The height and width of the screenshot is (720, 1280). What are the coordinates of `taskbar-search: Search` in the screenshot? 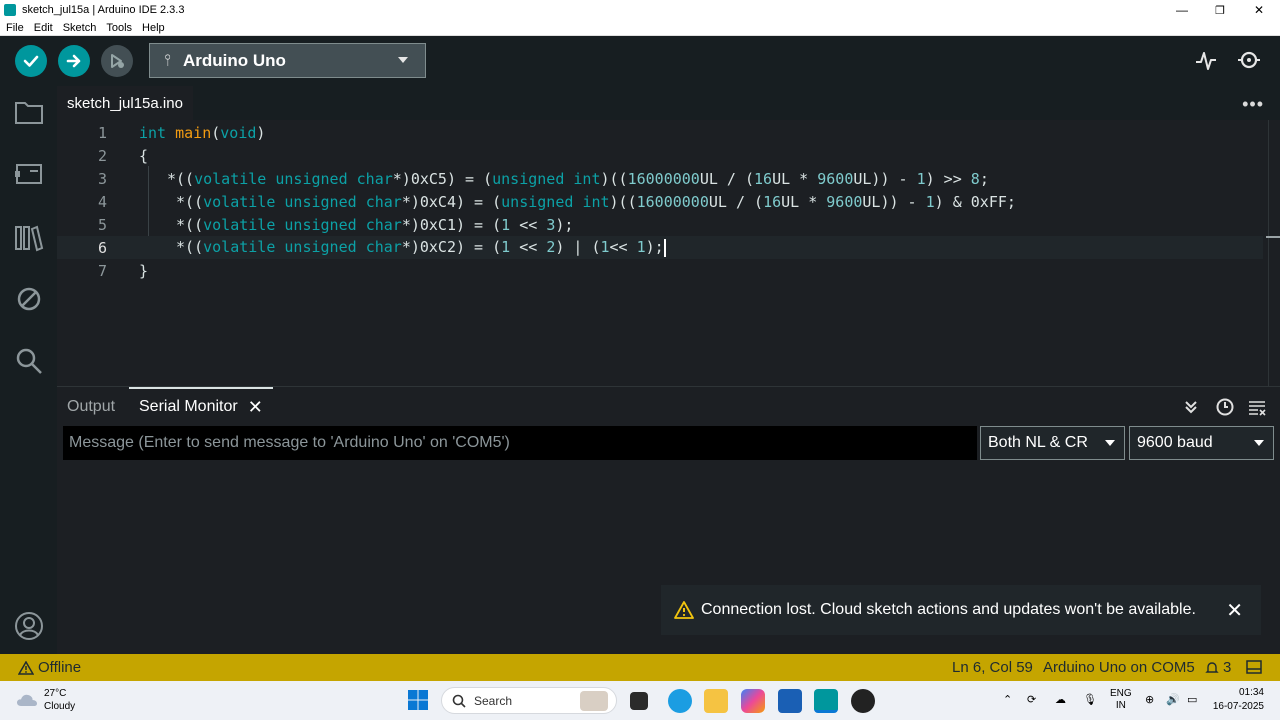 It's located at (529, 700).